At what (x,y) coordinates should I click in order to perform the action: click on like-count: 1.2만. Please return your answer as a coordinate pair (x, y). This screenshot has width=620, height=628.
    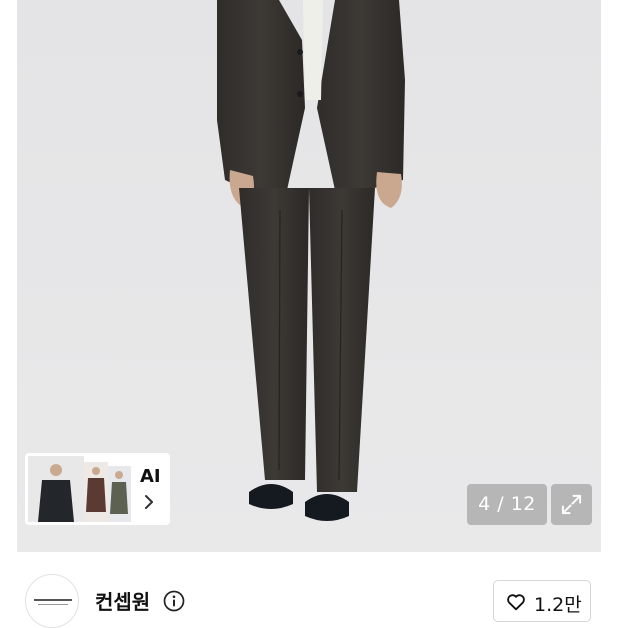
    Looking at the image, I should click on (558, 605).